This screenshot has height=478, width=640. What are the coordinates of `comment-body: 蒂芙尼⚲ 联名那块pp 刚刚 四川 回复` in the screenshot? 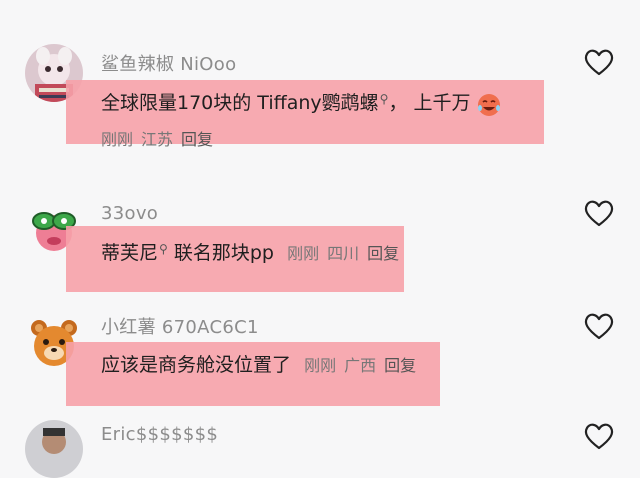 It's located at (254, 251).